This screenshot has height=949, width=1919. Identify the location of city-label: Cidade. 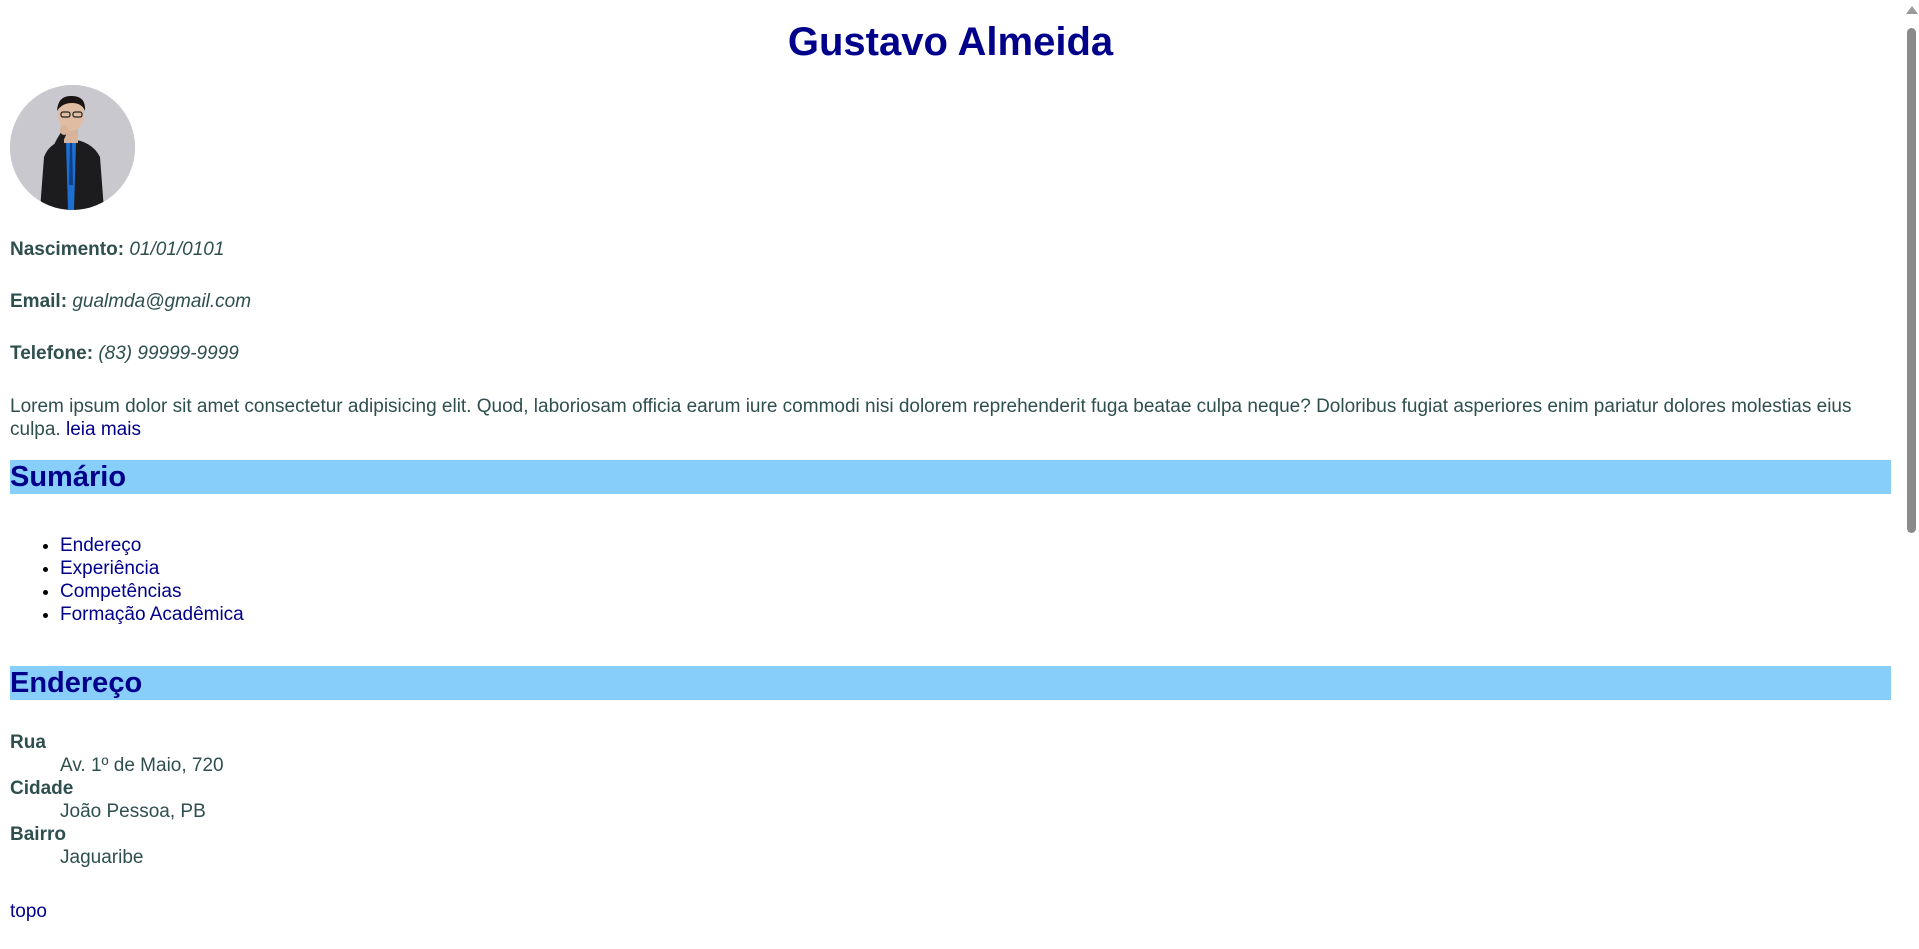
(42, 788).